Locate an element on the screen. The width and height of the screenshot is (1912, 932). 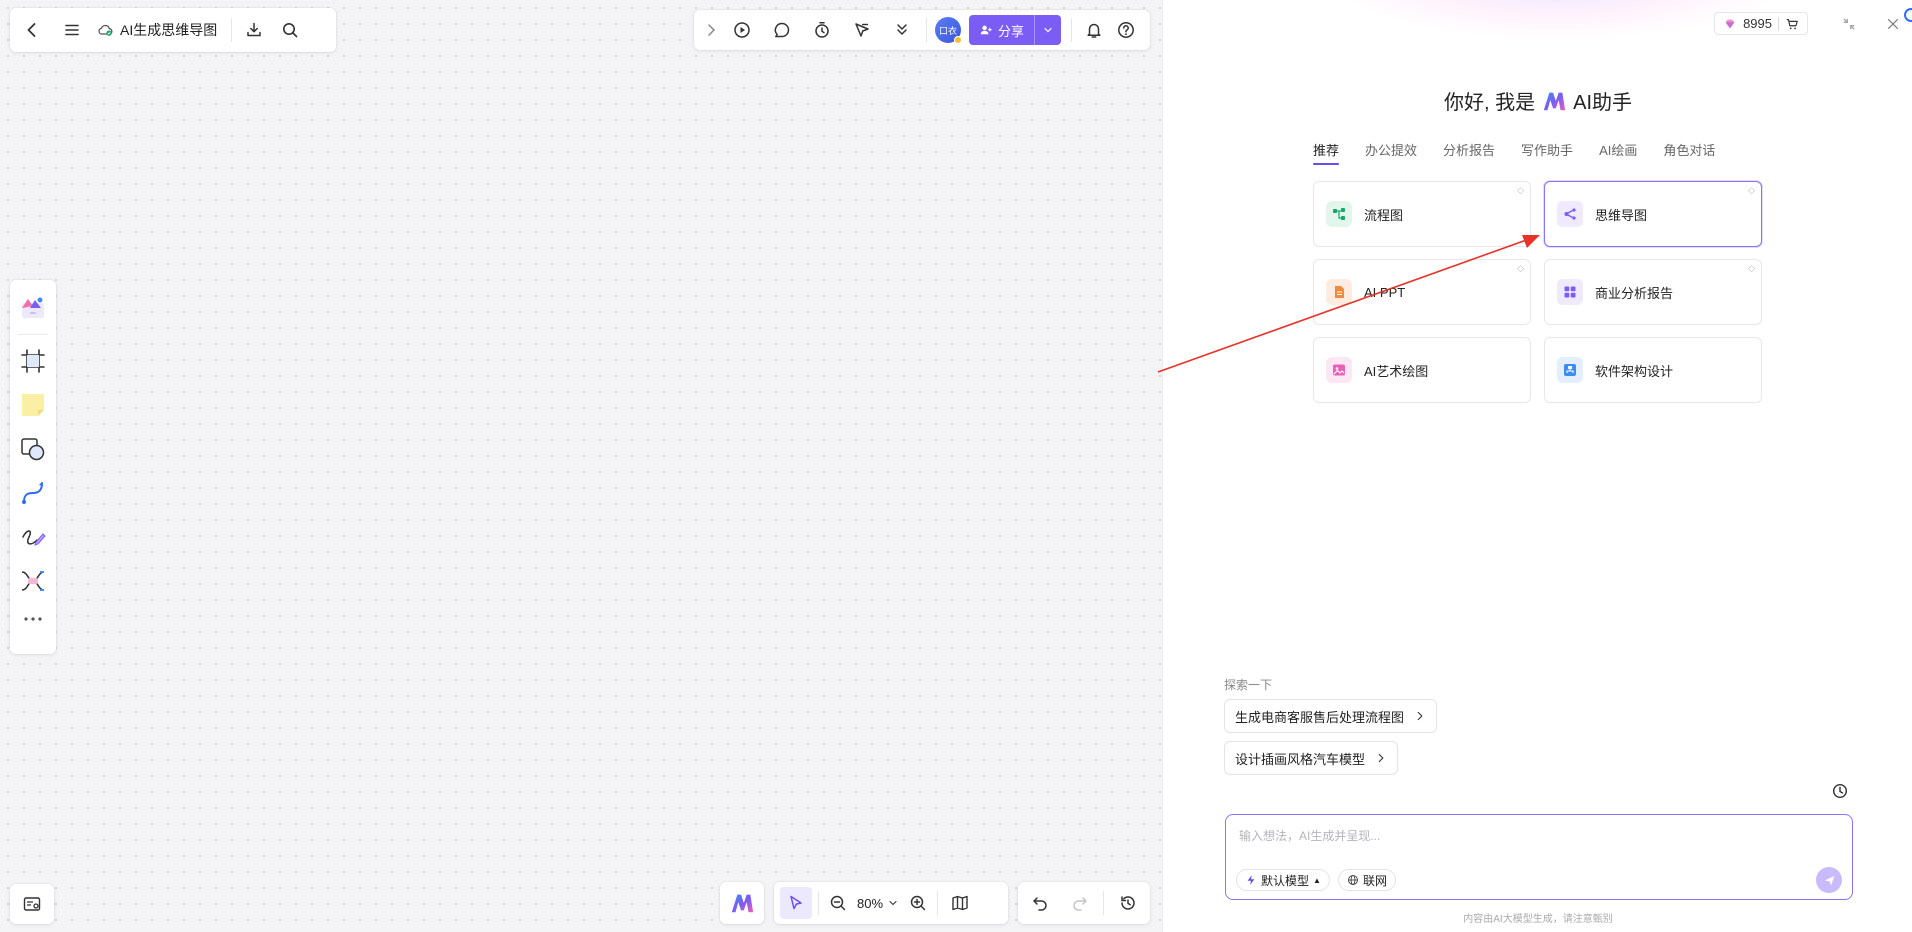
version-history-button is located at coordinates (1128, 903).